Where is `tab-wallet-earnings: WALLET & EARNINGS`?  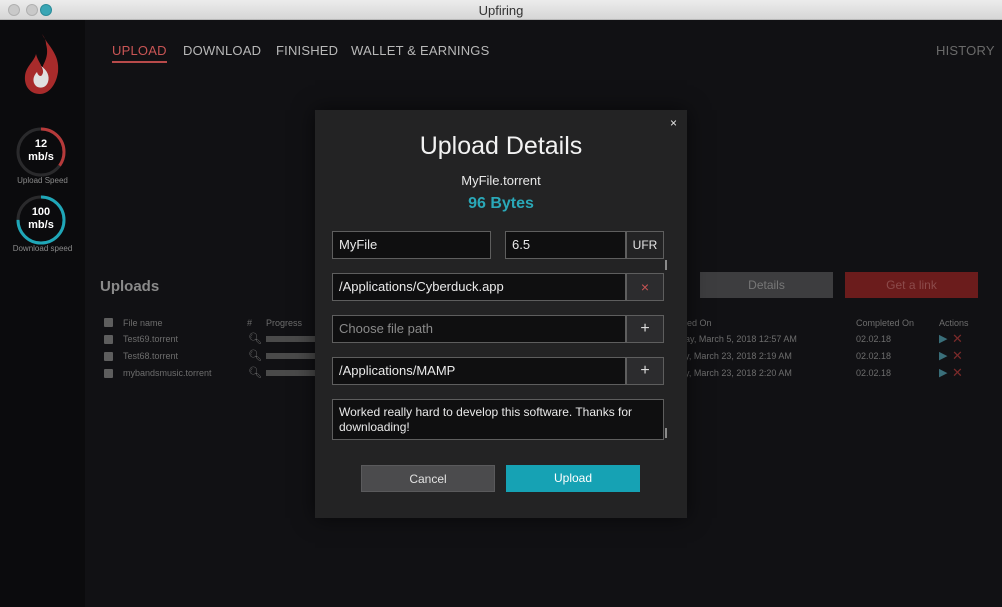
tab-wallet-earnings: WALLET & EARNINGS is located at coordinates (420, 50).